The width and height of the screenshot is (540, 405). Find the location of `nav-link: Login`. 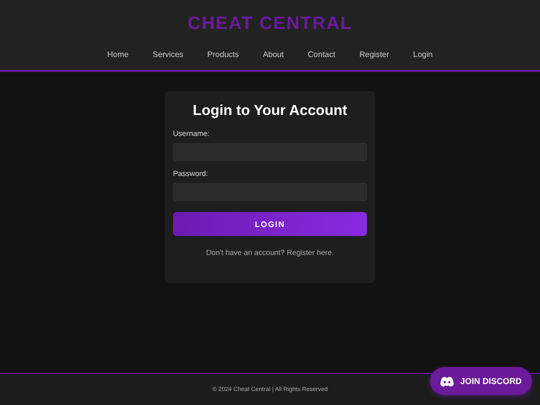

nav-link: Login is located at coordinates (423, 54).